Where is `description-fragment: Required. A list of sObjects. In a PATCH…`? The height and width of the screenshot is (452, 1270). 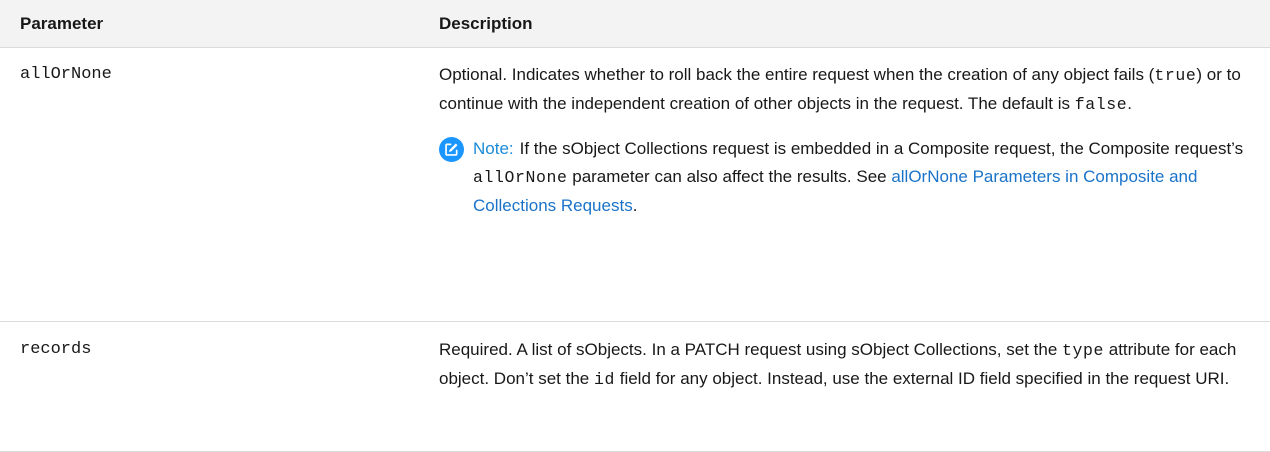 description-fragment: Required. A list of sObjects. In a PATCH… is located at coordinates (750, 349).